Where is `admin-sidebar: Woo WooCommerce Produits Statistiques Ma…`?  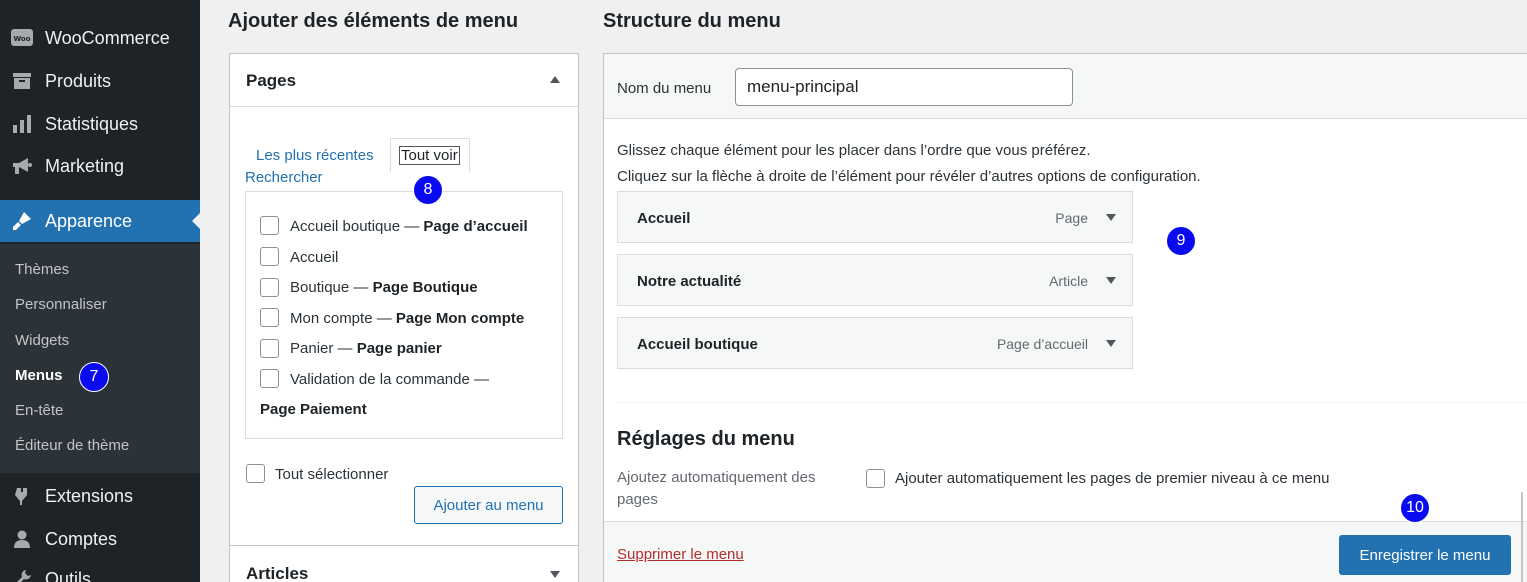 admin-sidebar: Woo WooCommerce Produits Statistiques Ma… is located at coordinates (100, 291).